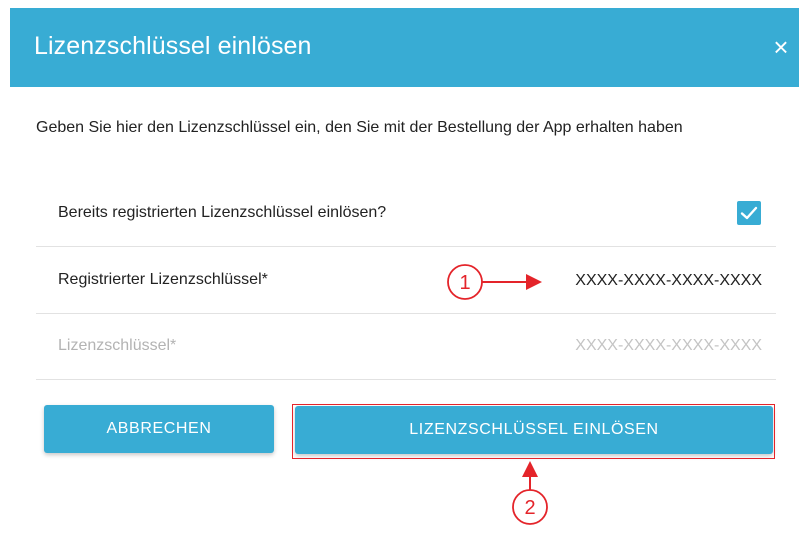  What do you see at coordinates (530, 508) in the screenshot?
I see `annotation-label-2: 2` at bounding box center [530, 508].